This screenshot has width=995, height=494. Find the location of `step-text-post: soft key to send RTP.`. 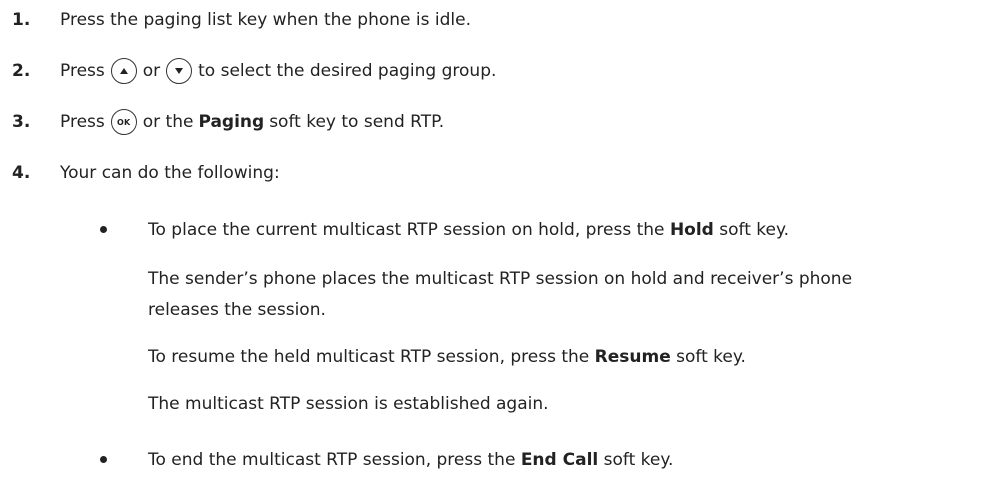

step-text-post: soft key to send RTP. is located at coordinates (357, 122).